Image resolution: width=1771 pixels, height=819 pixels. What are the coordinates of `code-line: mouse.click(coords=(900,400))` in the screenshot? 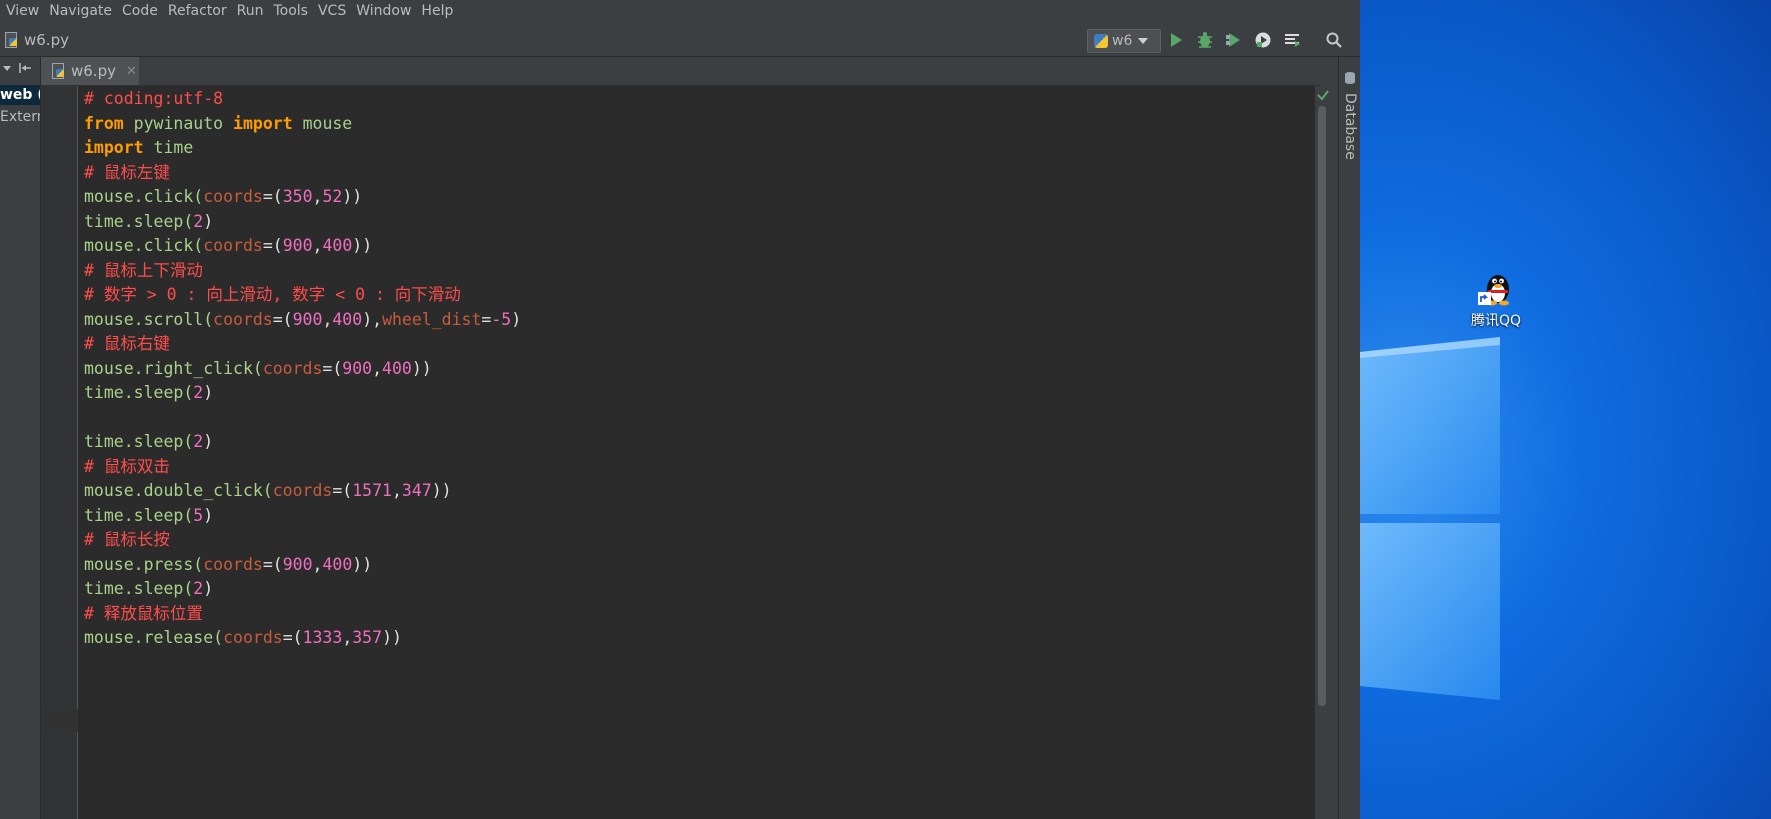 It's located at (302, 246).